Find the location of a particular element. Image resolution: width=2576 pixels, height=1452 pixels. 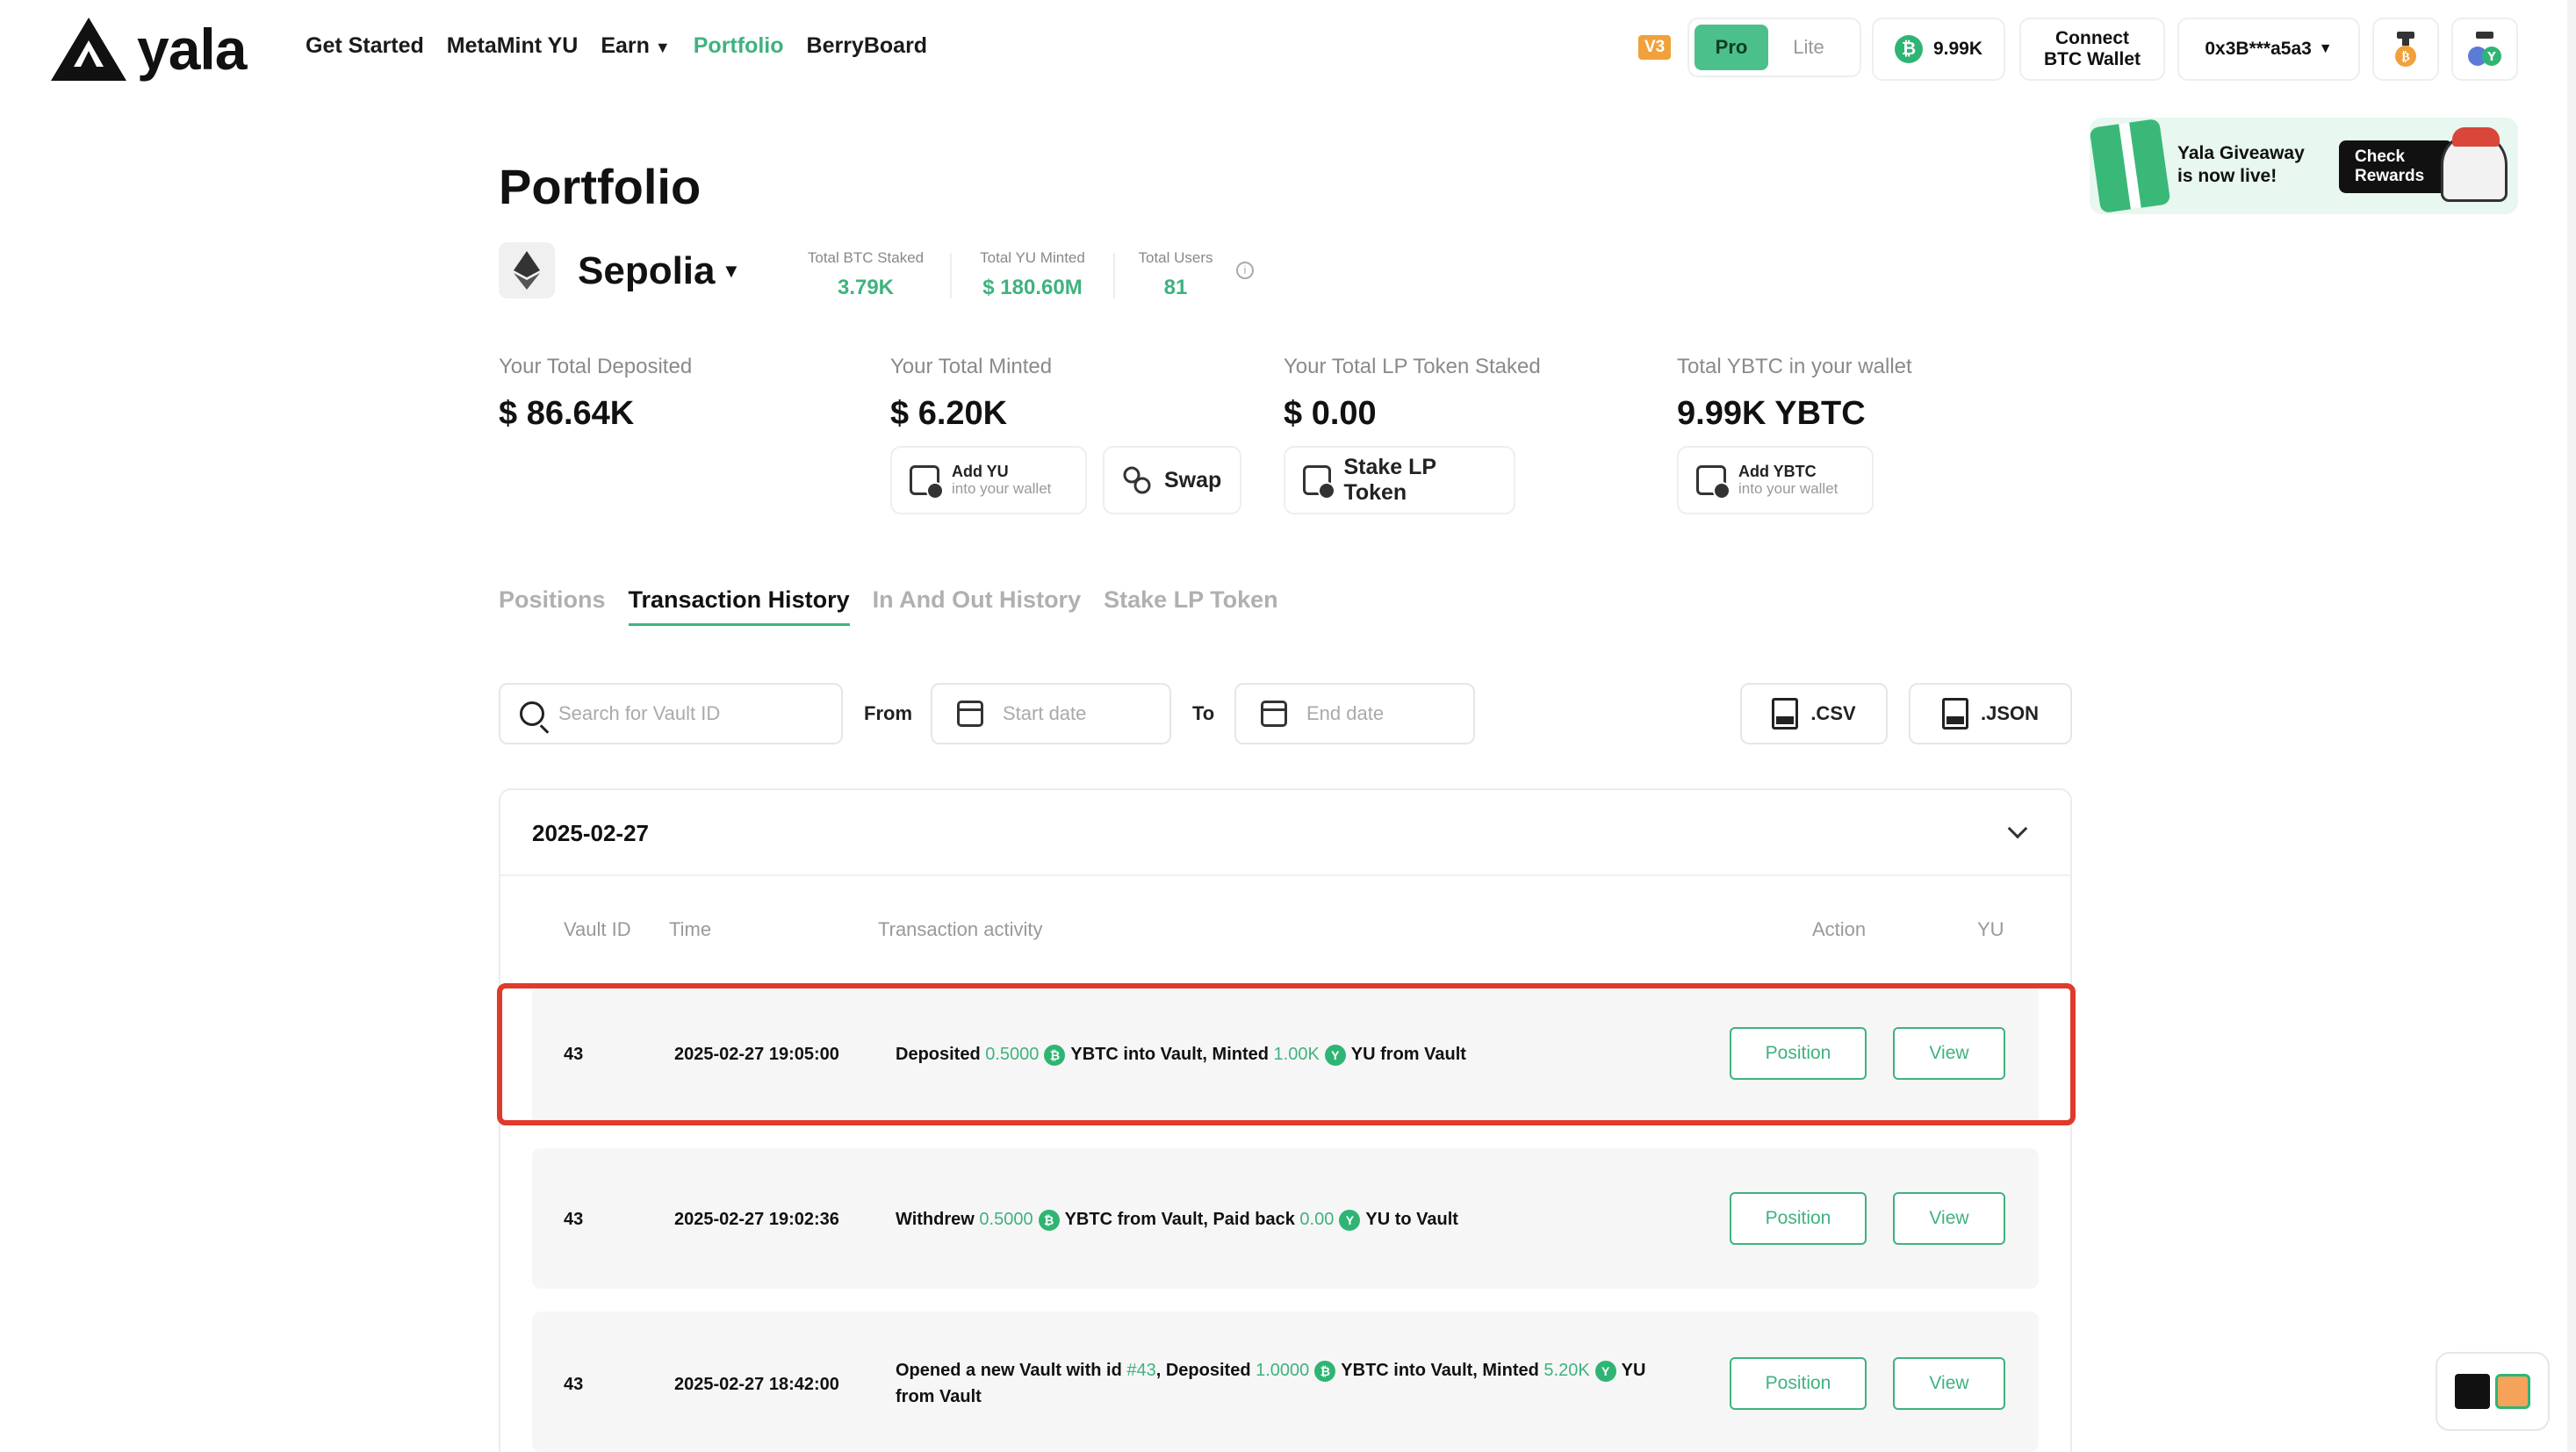

wallet-extension-button is located at coordinates (2493, 1391).